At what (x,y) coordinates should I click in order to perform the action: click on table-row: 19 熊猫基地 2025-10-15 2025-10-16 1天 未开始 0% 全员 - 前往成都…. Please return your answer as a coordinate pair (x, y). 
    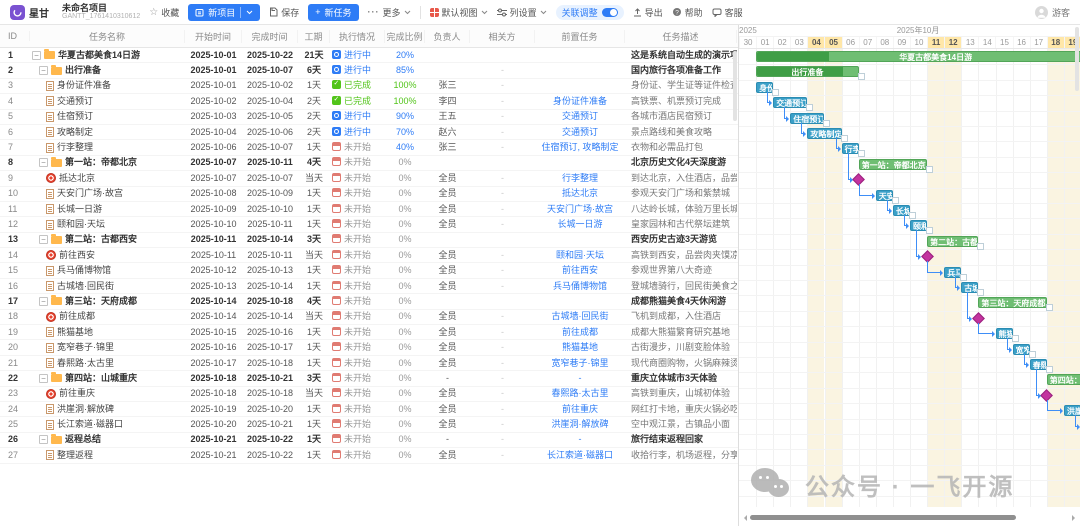
    Looking at the image, I should click on (369, 333).